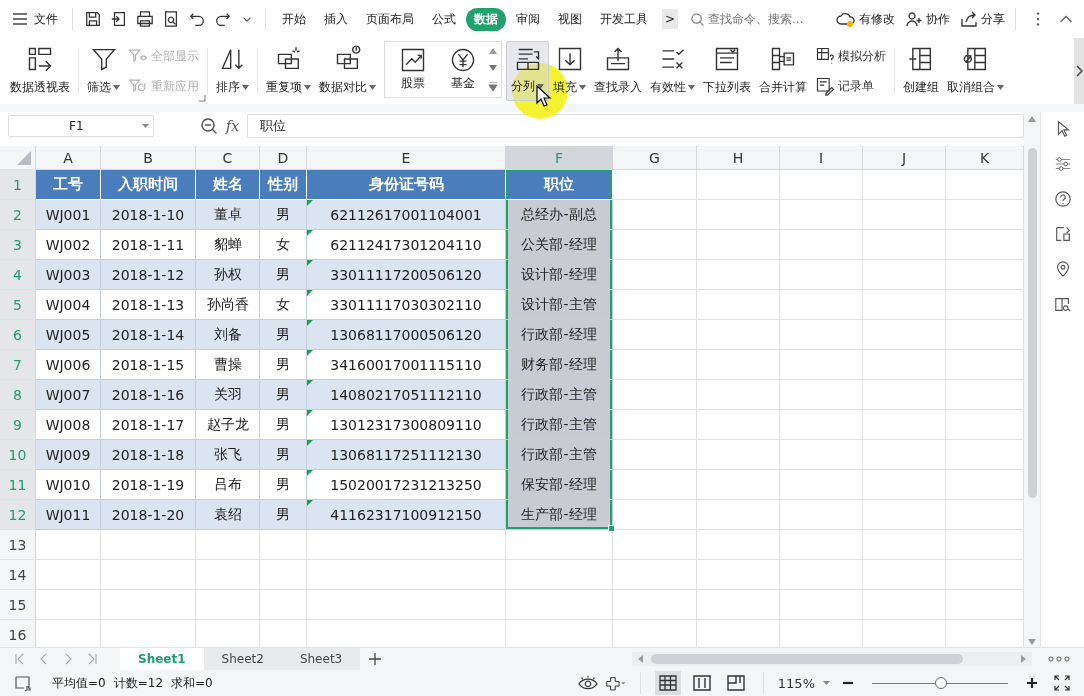 The height and width of the screenshot is (696, 1084). Describe the element at coordinates (559, 275) in the screenshot. I see `table-cell: 设计部-经理` at that location.